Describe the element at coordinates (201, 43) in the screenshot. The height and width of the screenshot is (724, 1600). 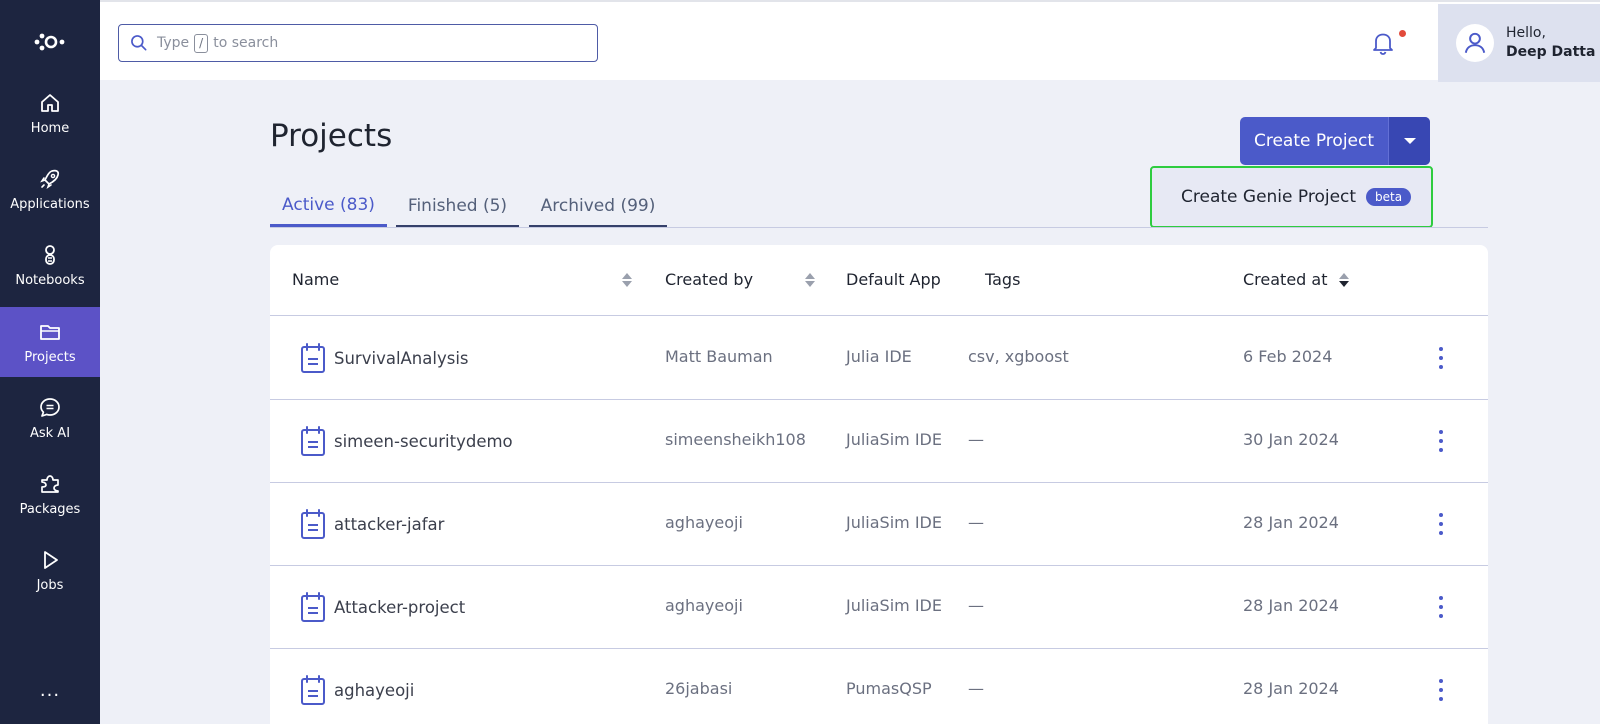
I see `search-shortcut-key: /` at that location.